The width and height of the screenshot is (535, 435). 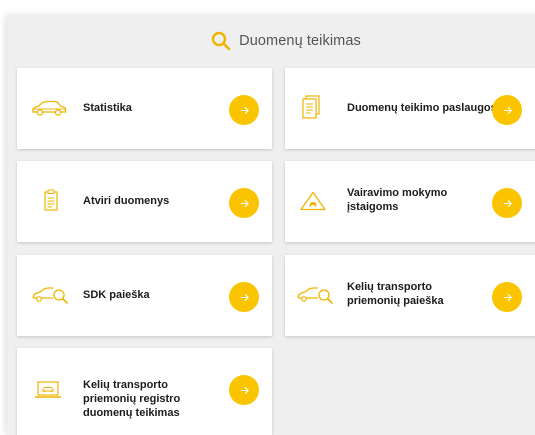 What do you see at coordinates (107, 108) in the screenshot?
I see `card-label: Statistika` at bounding box center [107, 108].